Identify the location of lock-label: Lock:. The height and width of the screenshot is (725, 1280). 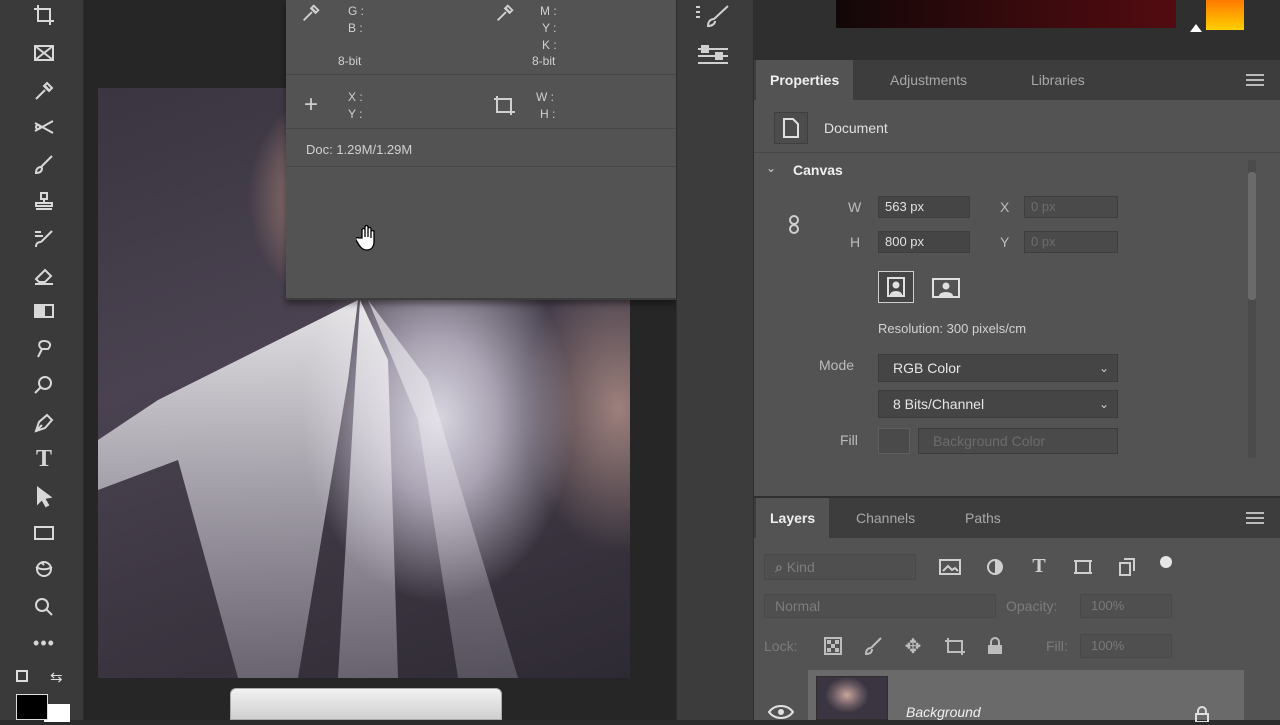
(781, 646).